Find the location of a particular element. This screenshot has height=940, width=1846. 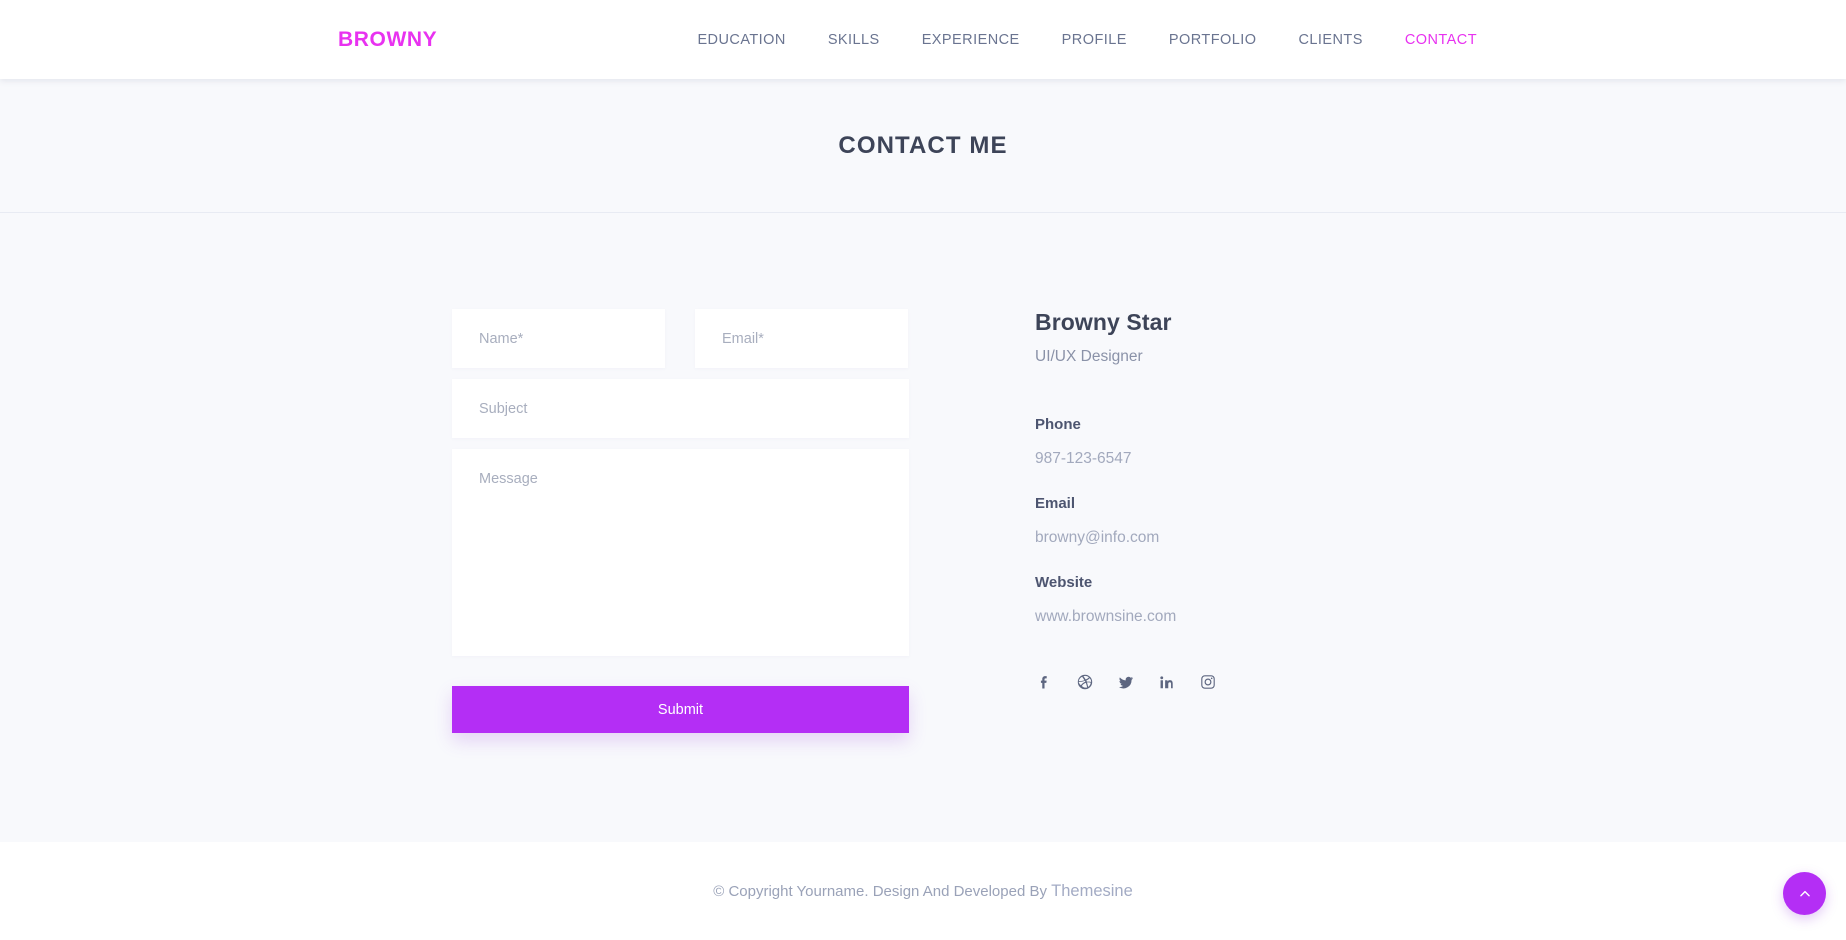

name-email-row is located at coordinates (680, 338).